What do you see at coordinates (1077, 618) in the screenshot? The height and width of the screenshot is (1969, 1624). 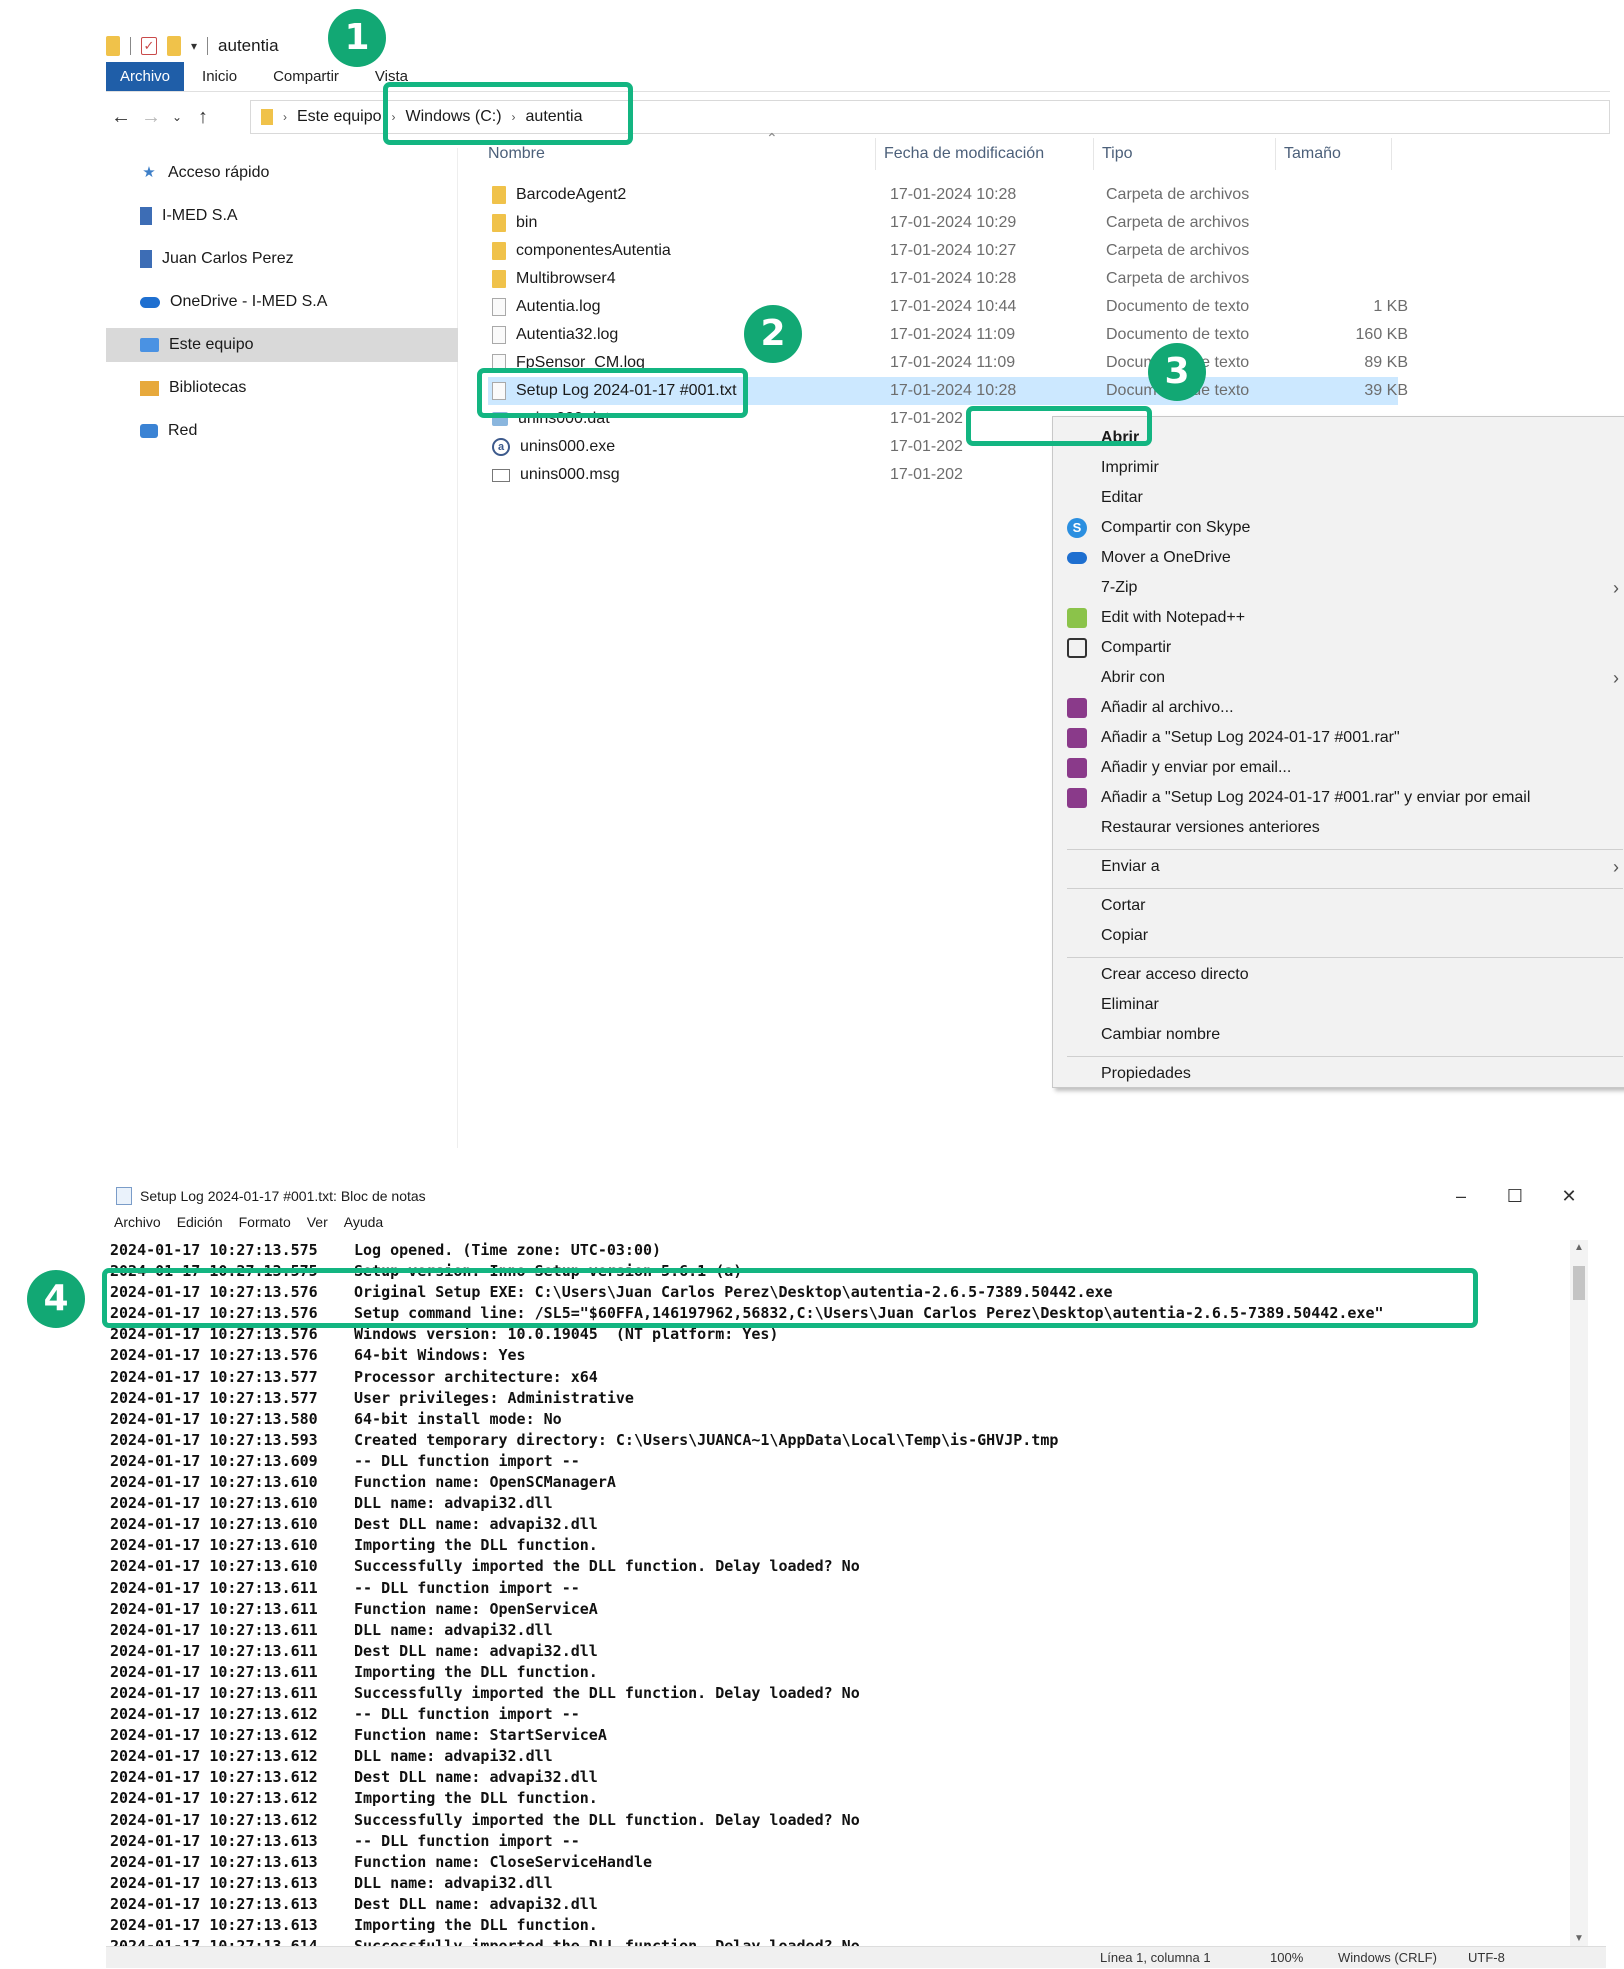 I see `notepadpp-icon` at bounding box center [1077, 618].